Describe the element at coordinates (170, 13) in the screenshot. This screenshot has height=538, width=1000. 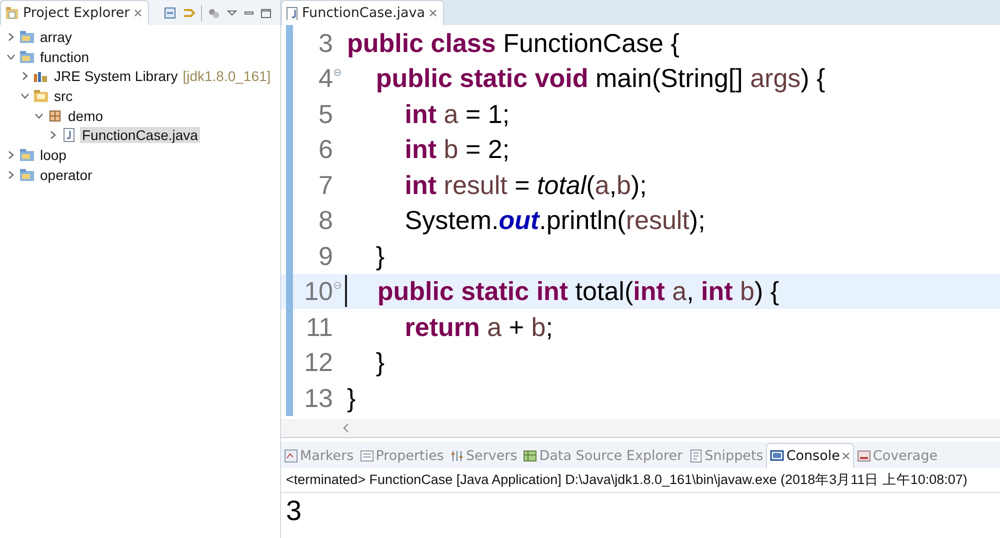
I see `collapse-all-icon` at that location.